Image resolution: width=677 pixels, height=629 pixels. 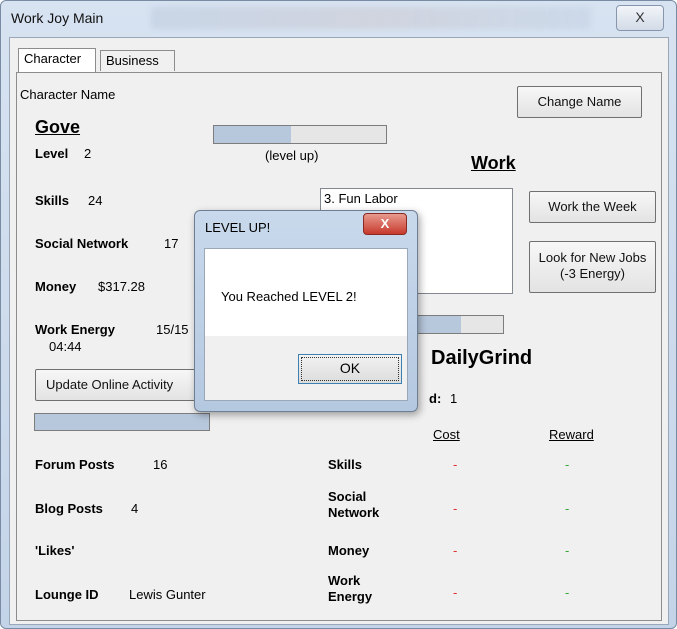 What do you see at coordinates (52, 200) in the screenshot?
I see `skills-label: Skills` at bounding box center [52, 200].